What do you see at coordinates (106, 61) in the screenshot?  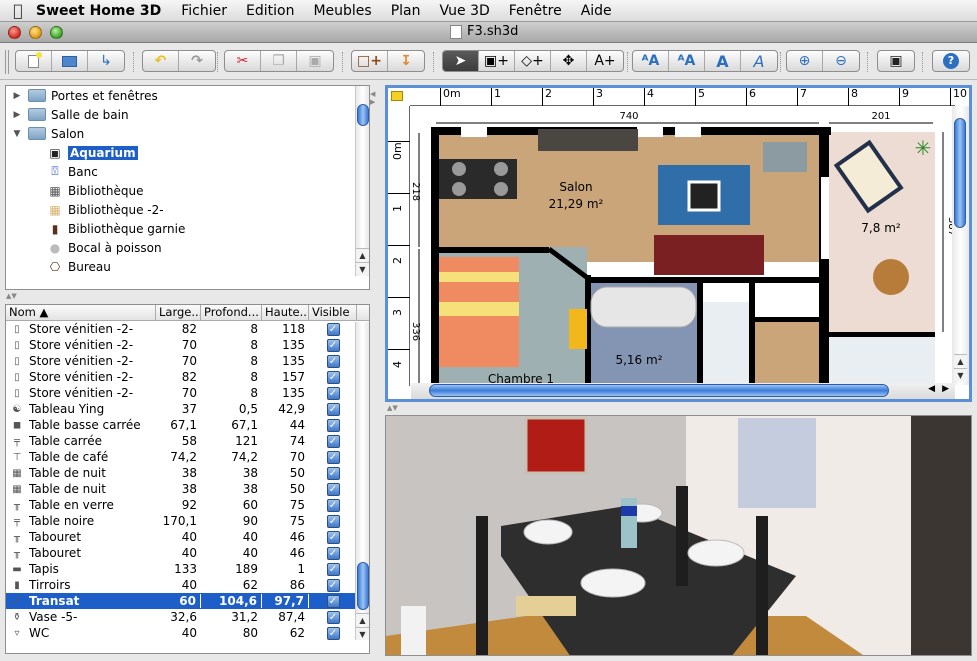 I see `save-button: ↳` at bounding box center [106, 61].